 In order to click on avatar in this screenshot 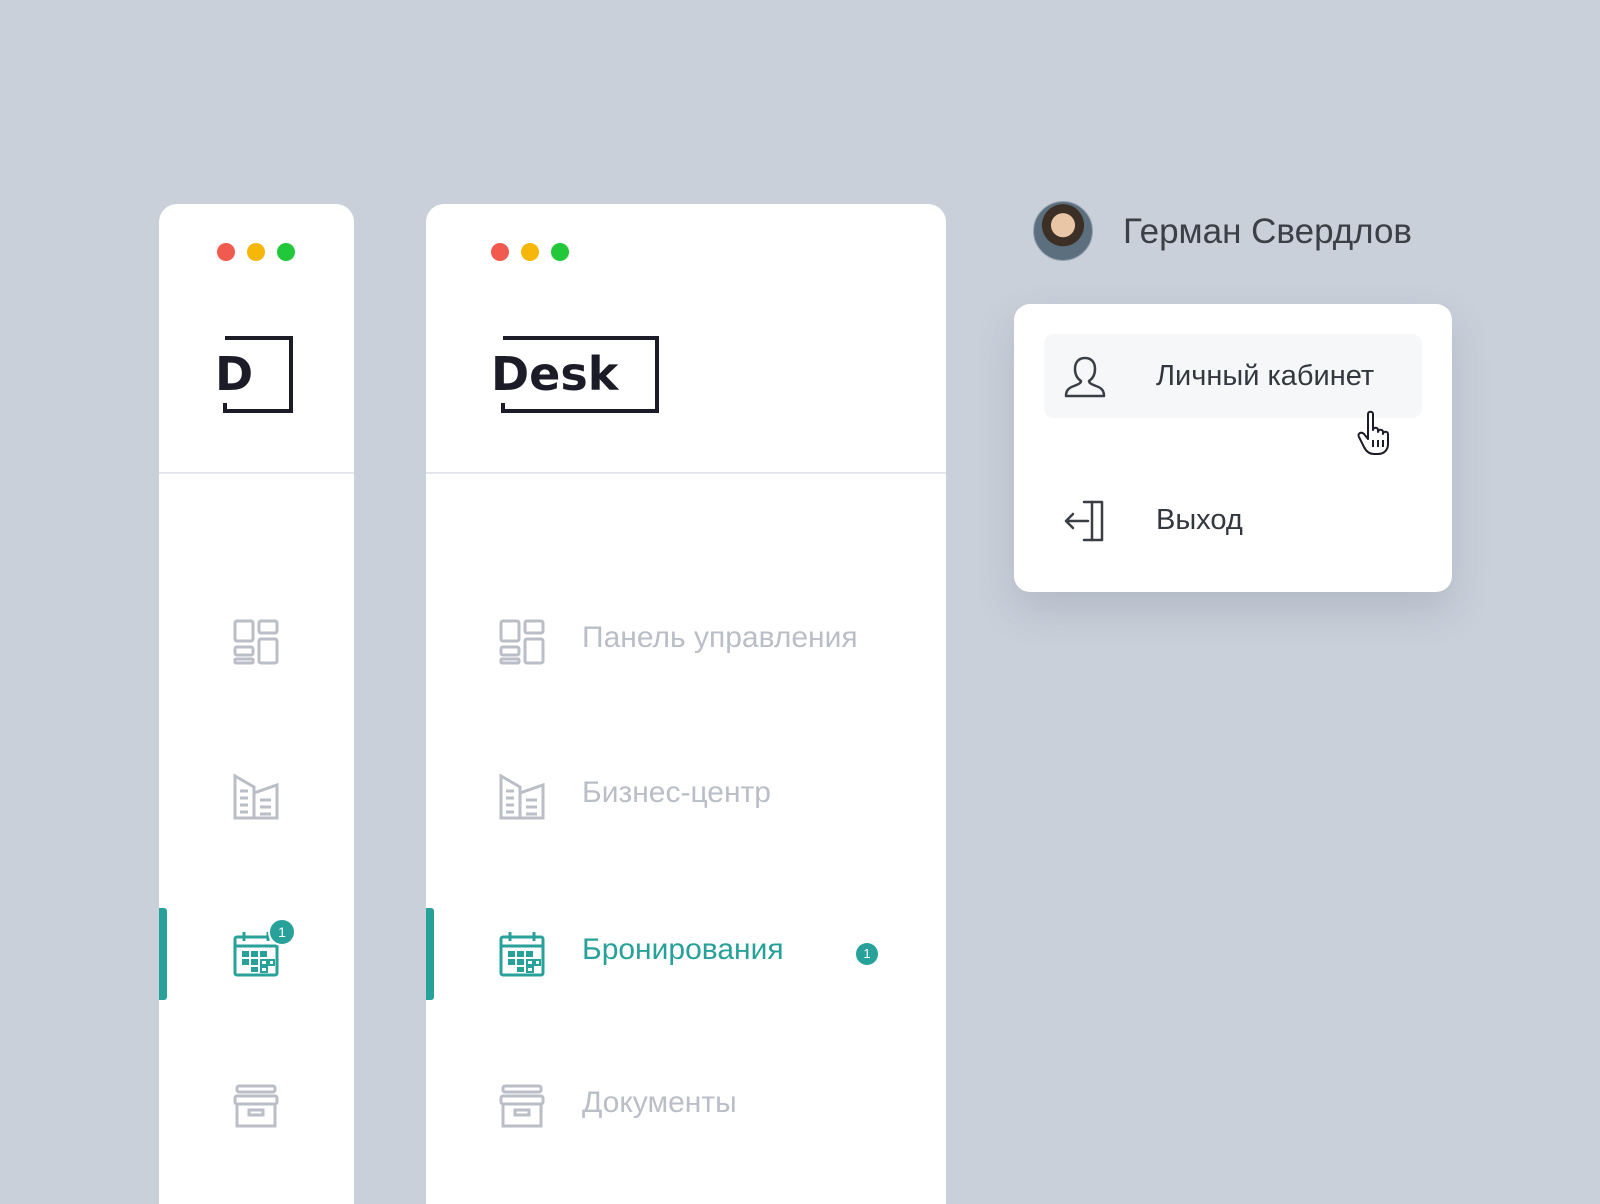, I will do `click(1063, 231)`.